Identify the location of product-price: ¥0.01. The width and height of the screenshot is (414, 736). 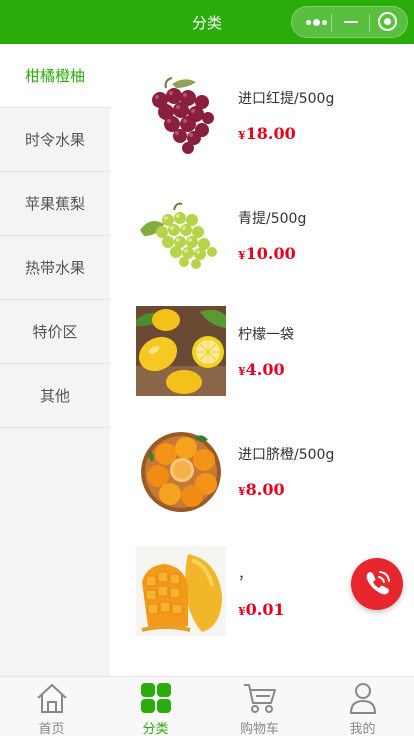
(261, 609).